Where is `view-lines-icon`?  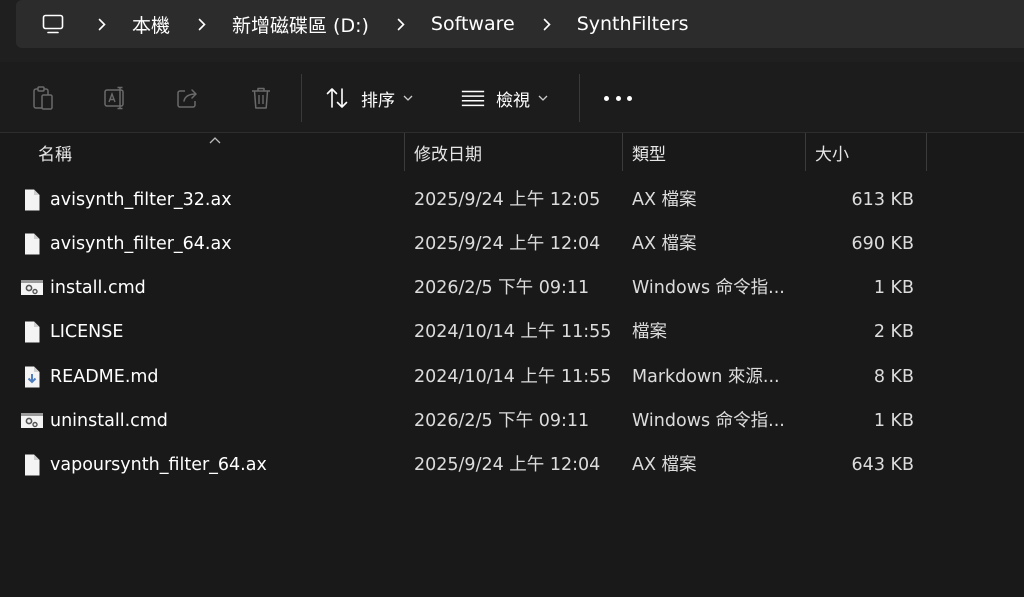 view-lines-icon is located at coordinates (473, 98).